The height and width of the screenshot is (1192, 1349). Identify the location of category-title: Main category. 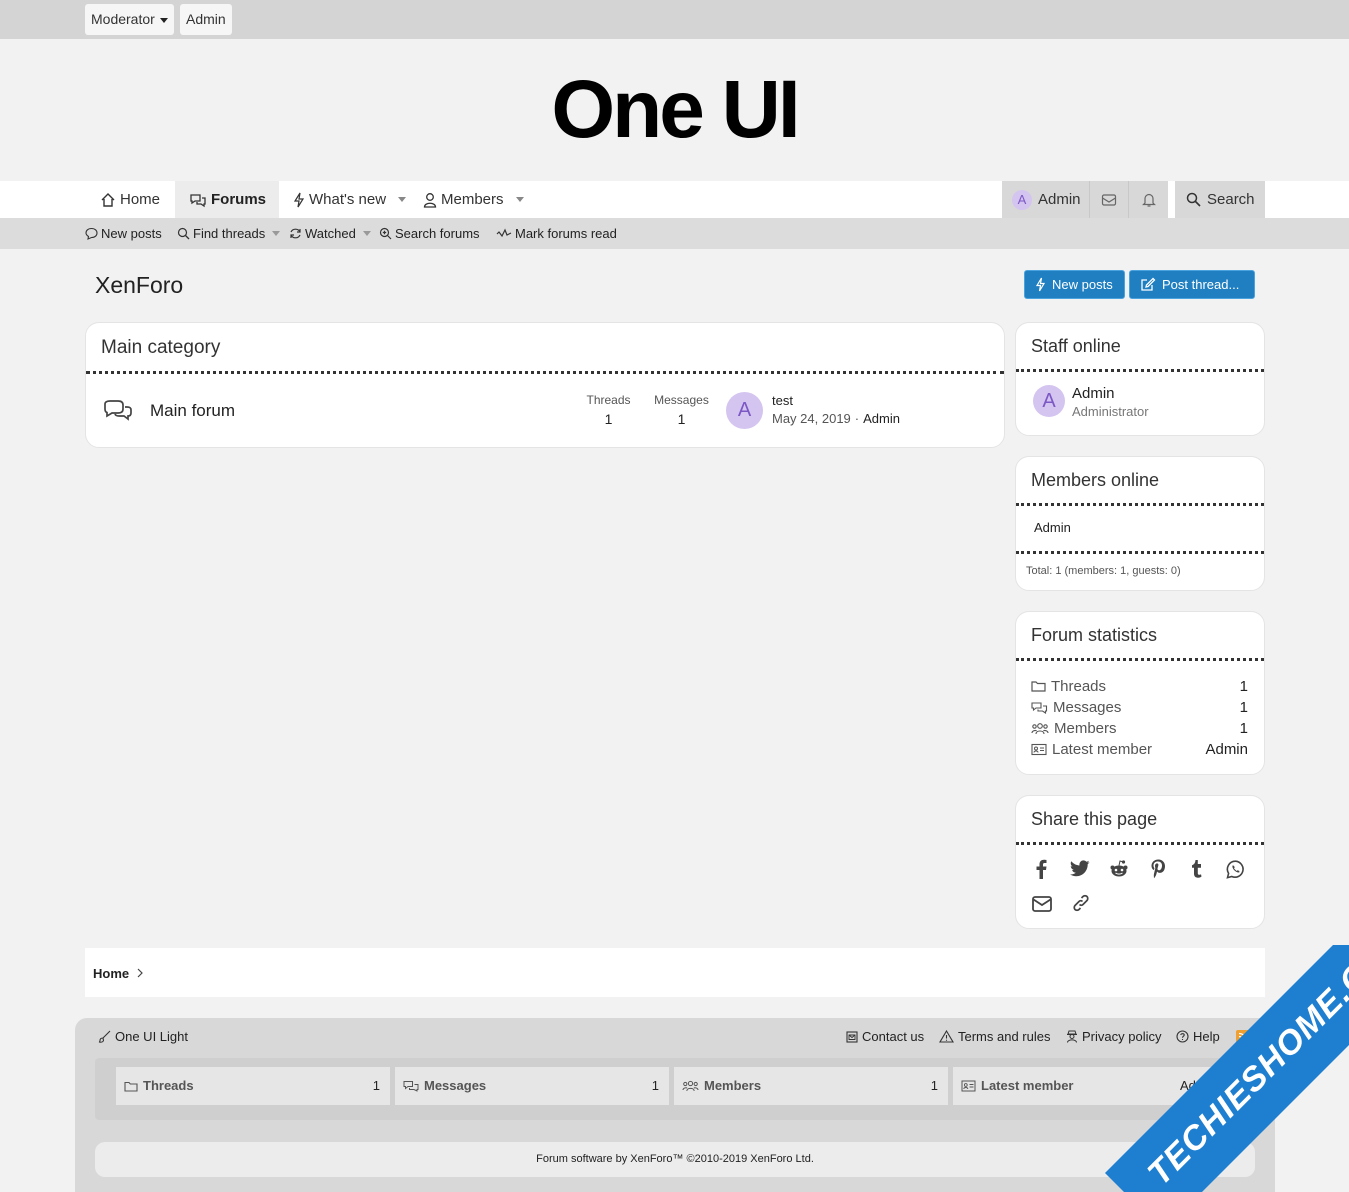
(160, 348).